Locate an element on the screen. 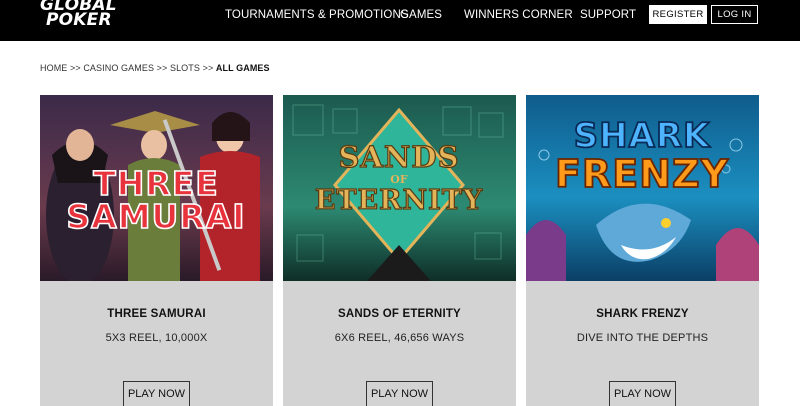 The image size is (800, 406). game-title: SHARK FRENZY is located at coordinates (642, 314).